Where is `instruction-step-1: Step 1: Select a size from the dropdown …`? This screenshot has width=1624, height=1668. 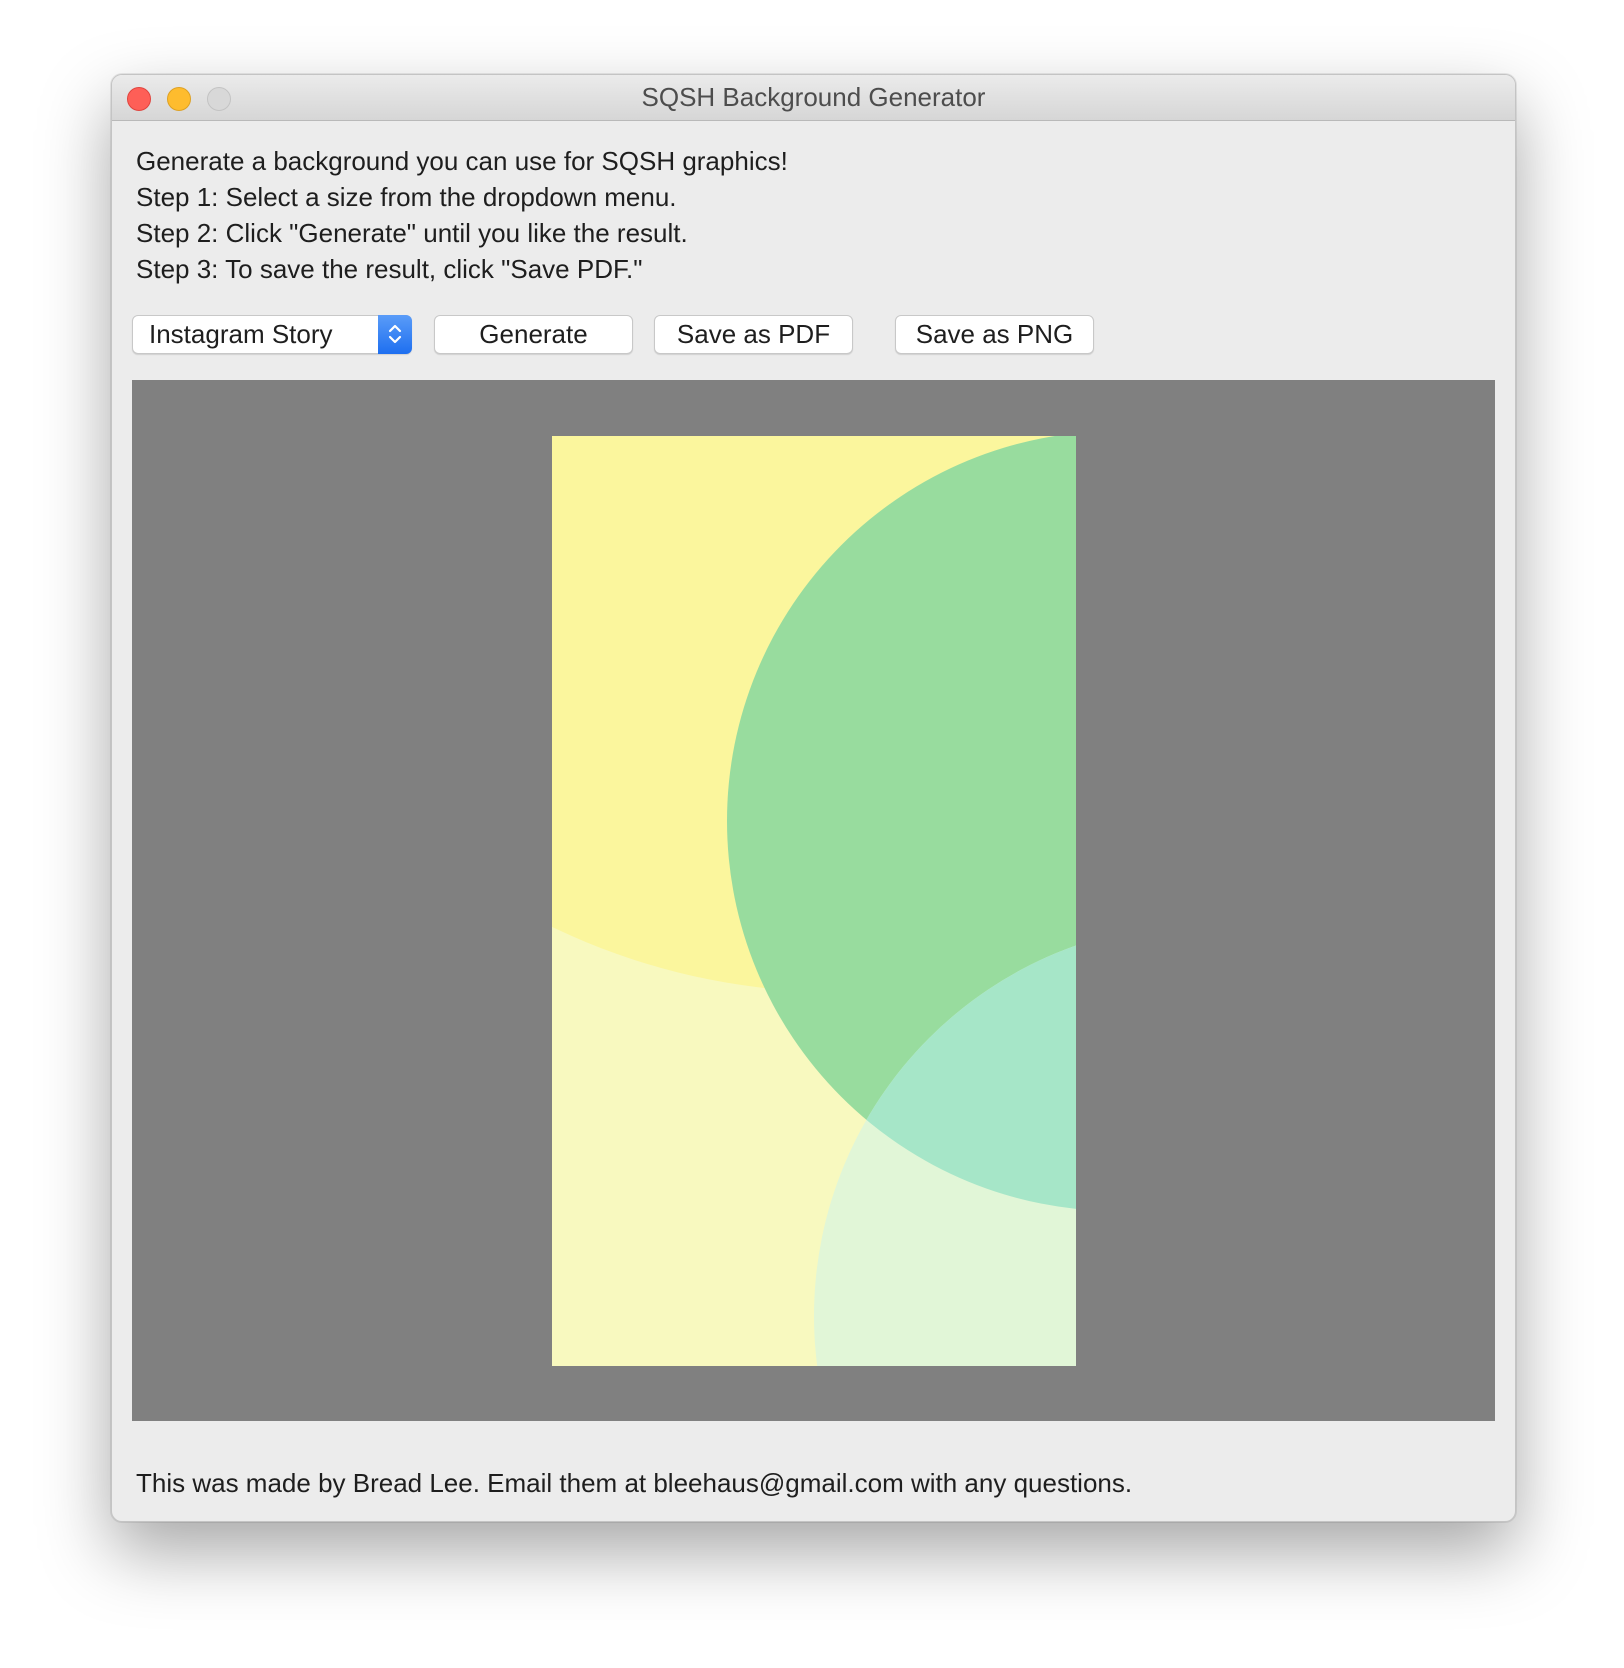
instruction-step-1: Step 1: Select a size from the dropdown … is located at coordinates (406, 197).